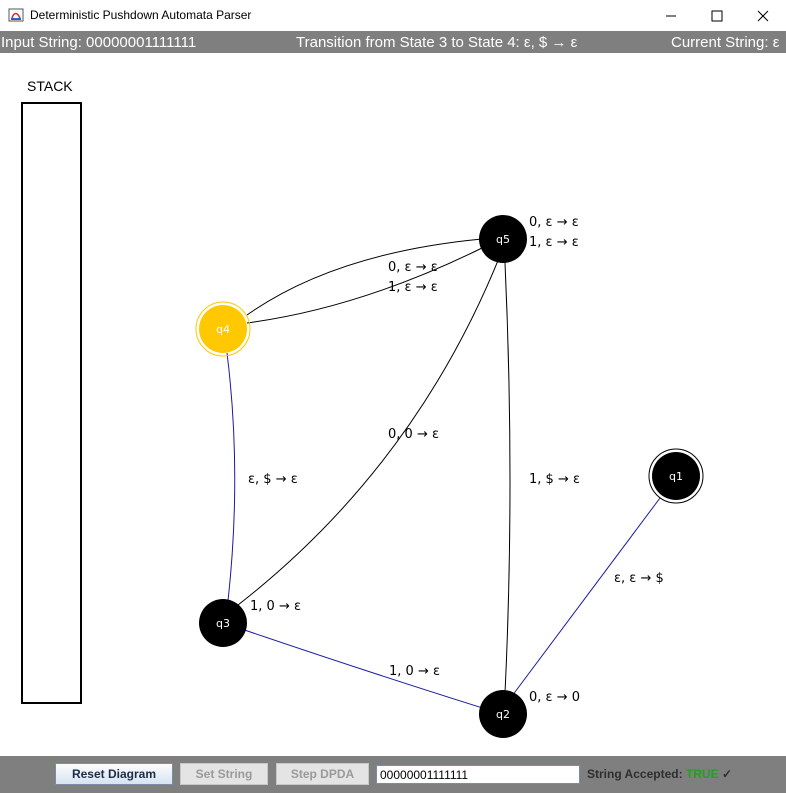 The image size is (786, 793). Describe the element at coordinates (393, 15) in the screenshot. I see `title-bar: Deterministic Pushdown Automata Parser` at that location.